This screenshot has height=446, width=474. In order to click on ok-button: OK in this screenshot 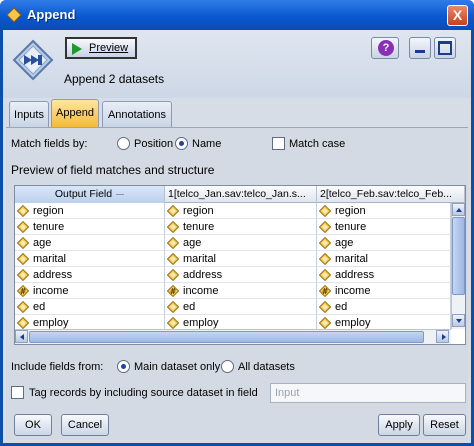, I will do `click(33, 425)`.